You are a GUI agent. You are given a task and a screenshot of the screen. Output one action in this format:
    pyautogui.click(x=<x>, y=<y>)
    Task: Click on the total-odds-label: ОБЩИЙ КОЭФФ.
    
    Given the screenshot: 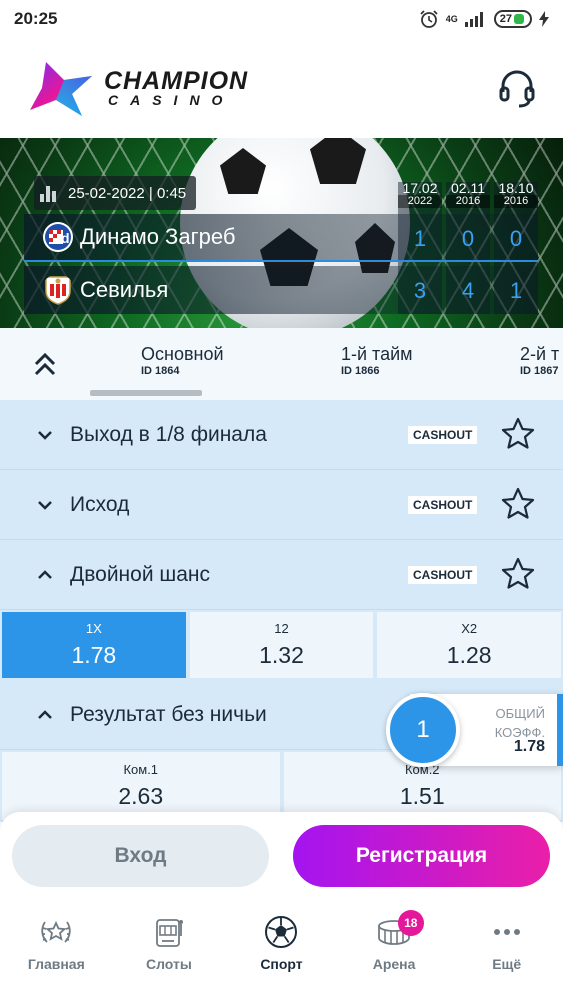 What is the action you would take?
    pyautogui.click(x=520, y=723)
    